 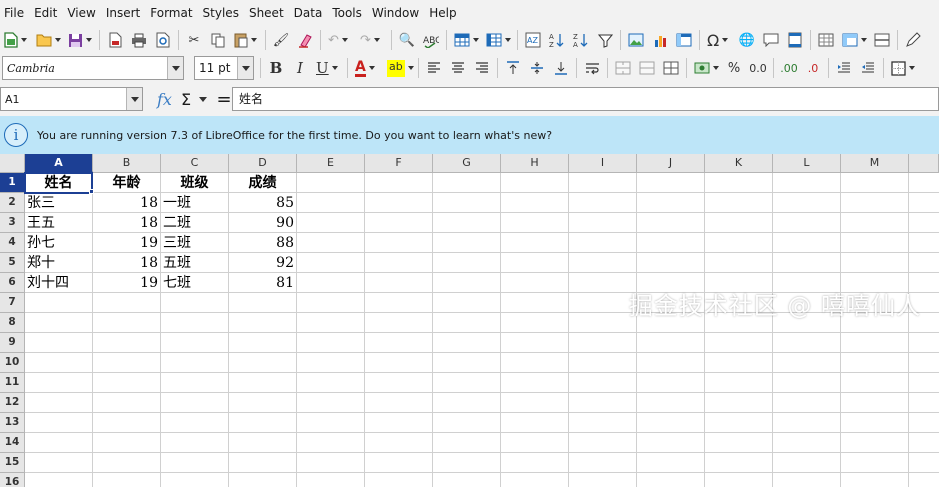 I want to click on row-header-15: 15, so click(x=12, y=463).